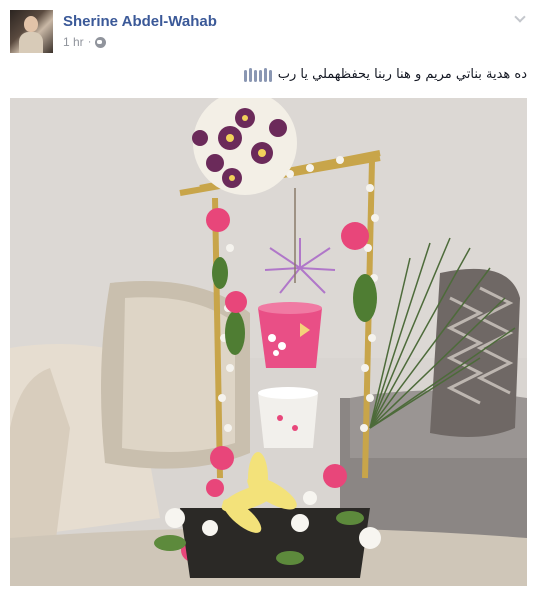 The width and height of the screenshot is (537, 592). What do you see at coordinates (31, 42) in the screenshot?
I see `avatar-dress` at bounding box center [31, 42].